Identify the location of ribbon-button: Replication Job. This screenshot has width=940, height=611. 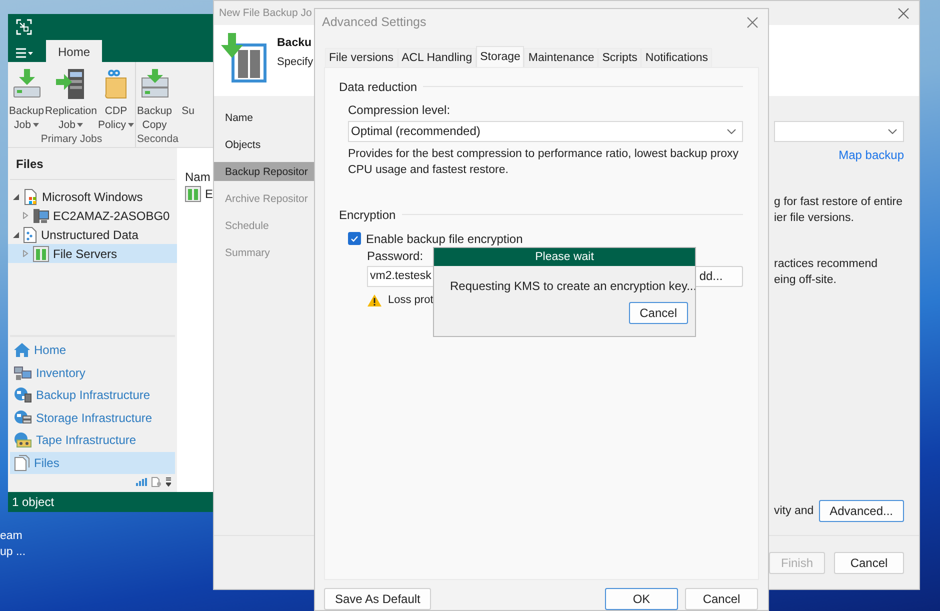
(71, 100).